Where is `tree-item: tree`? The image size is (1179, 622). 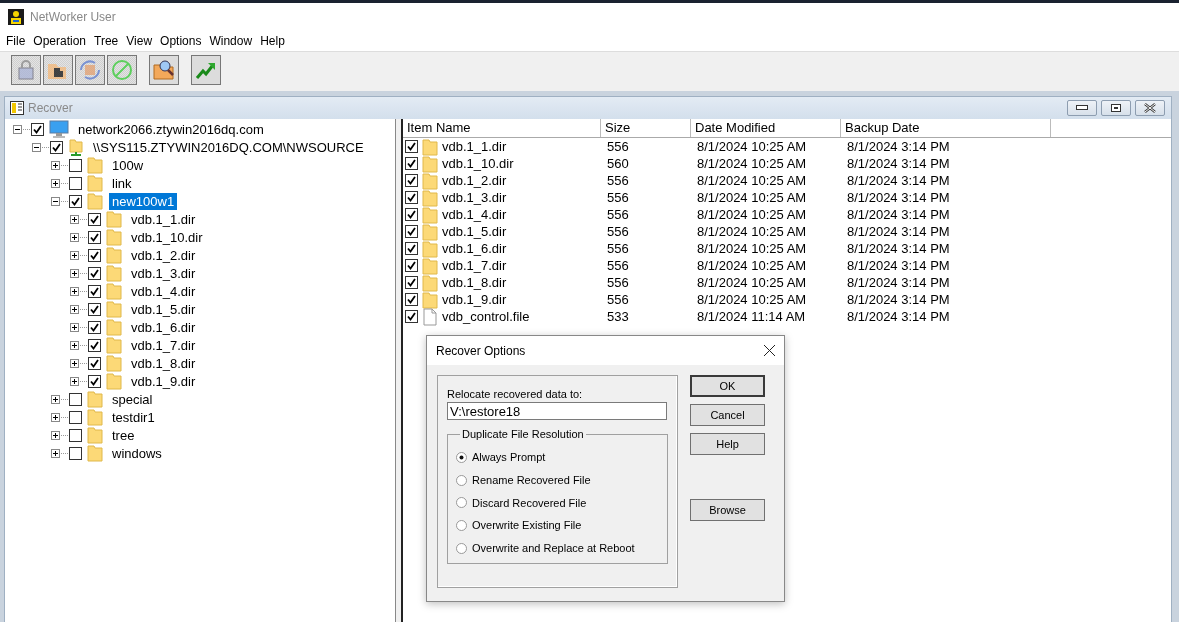
tree-item: tree is located at coordinates (123, 435).